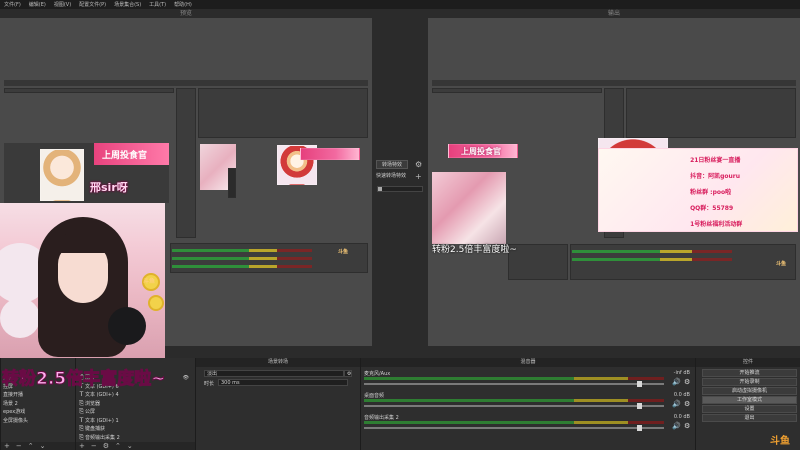 The height and width of the screenshot is (450, 800). I want to click on source-item: ⎘ 浏览器, so click(135, 404).